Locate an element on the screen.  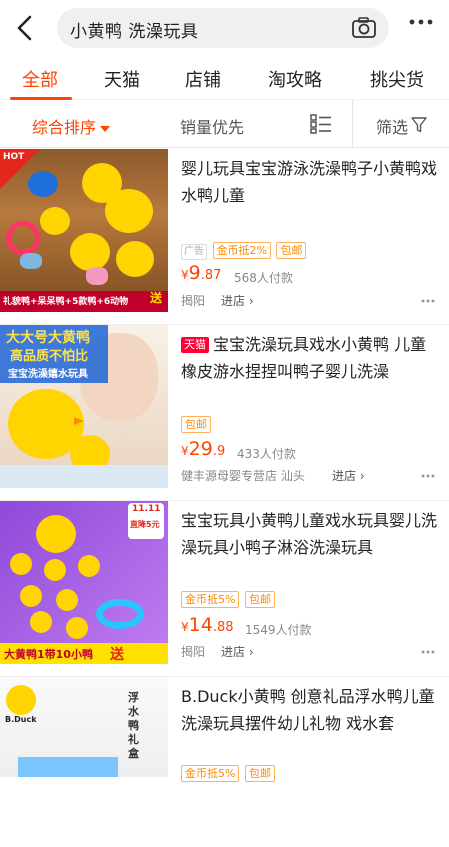
product-image: B.Duck 浮水鸭礼盒 is located at coordinates (84, 727).